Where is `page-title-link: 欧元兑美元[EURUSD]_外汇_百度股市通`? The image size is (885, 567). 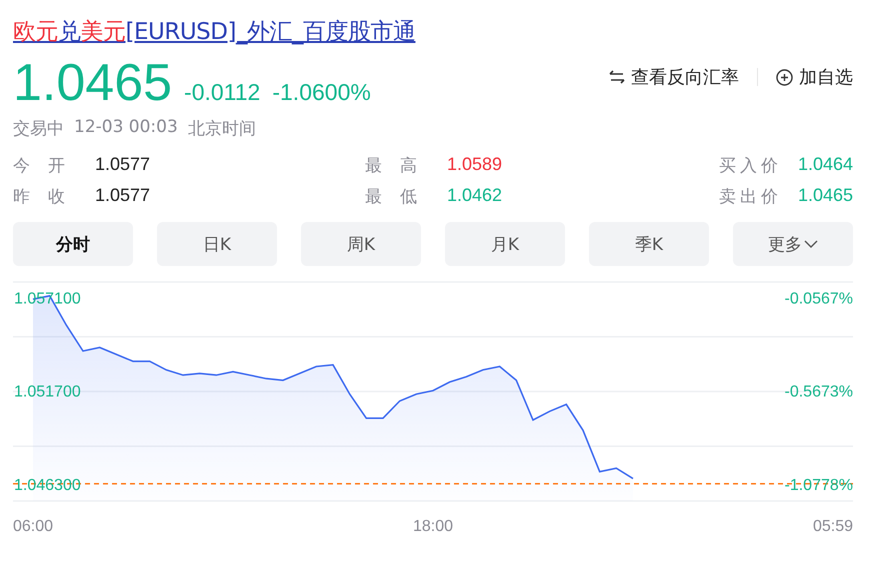 page-title-link: 欧元兑美元[EURUSD]_外汇_百度股市通 is located at coordinates (214, 32).